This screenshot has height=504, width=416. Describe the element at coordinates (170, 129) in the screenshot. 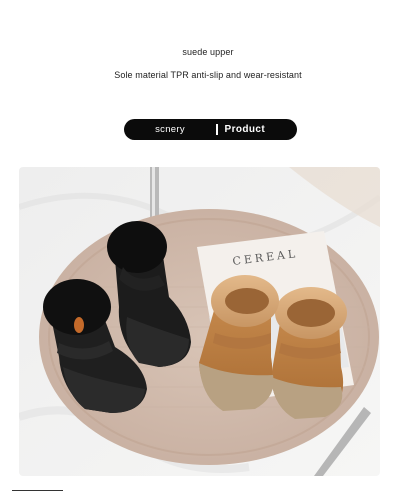

I see `tab-scenery: scnery` at that location.